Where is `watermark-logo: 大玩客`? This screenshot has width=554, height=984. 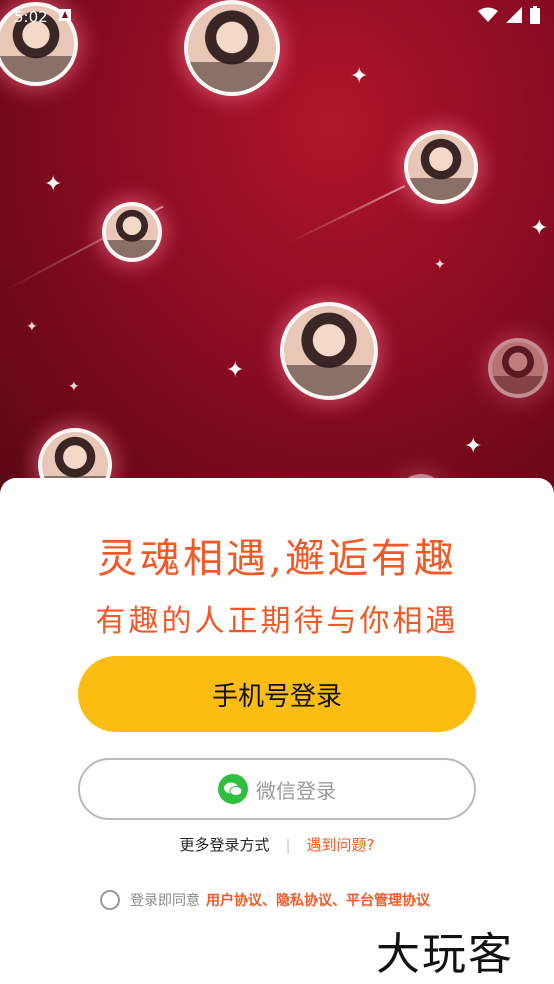
watermark-logo: 大玩客 is located at coordinates (445, 954).